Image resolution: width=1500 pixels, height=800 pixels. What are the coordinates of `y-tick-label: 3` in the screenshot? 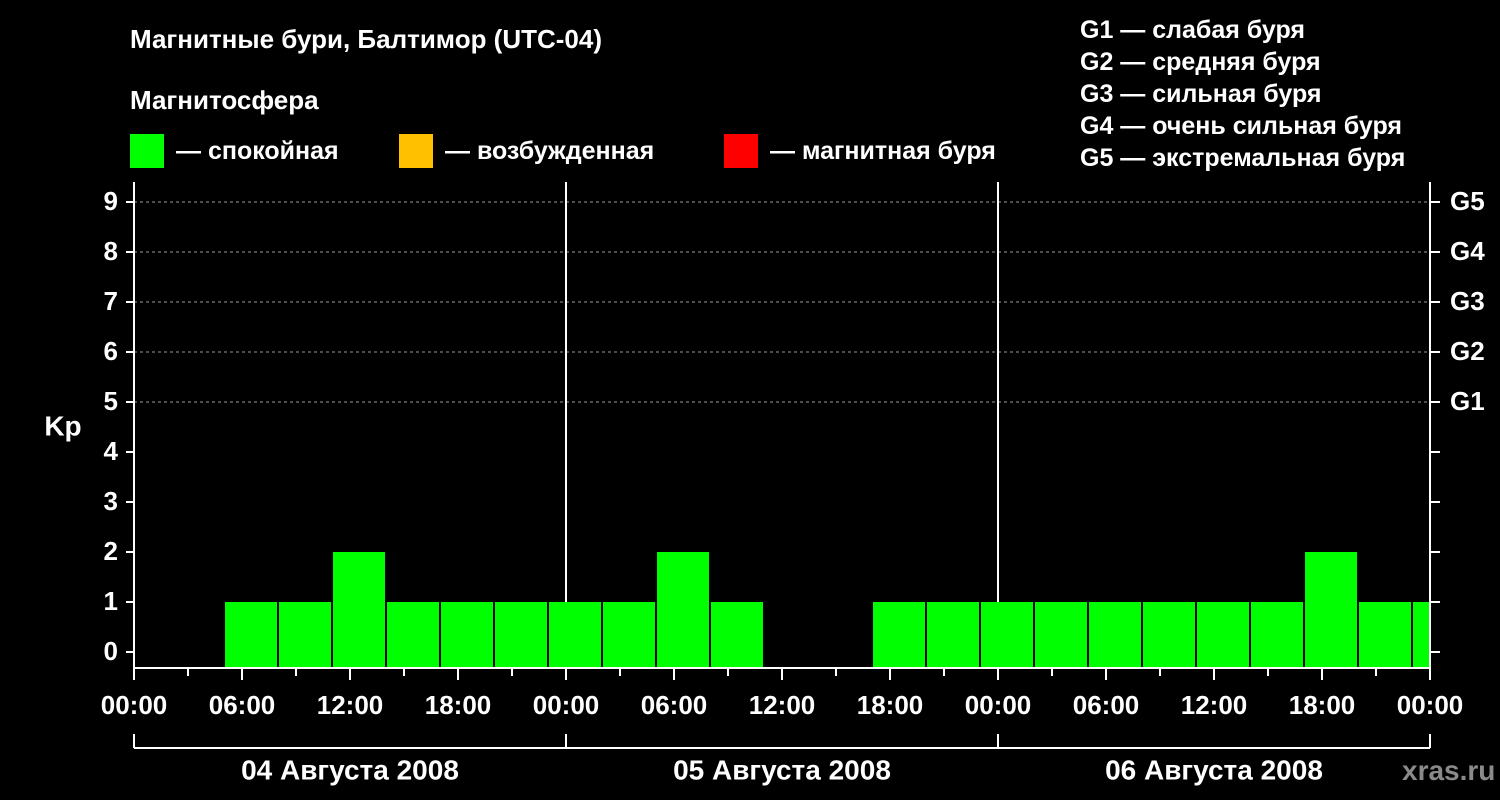 It's located at (111, 501).